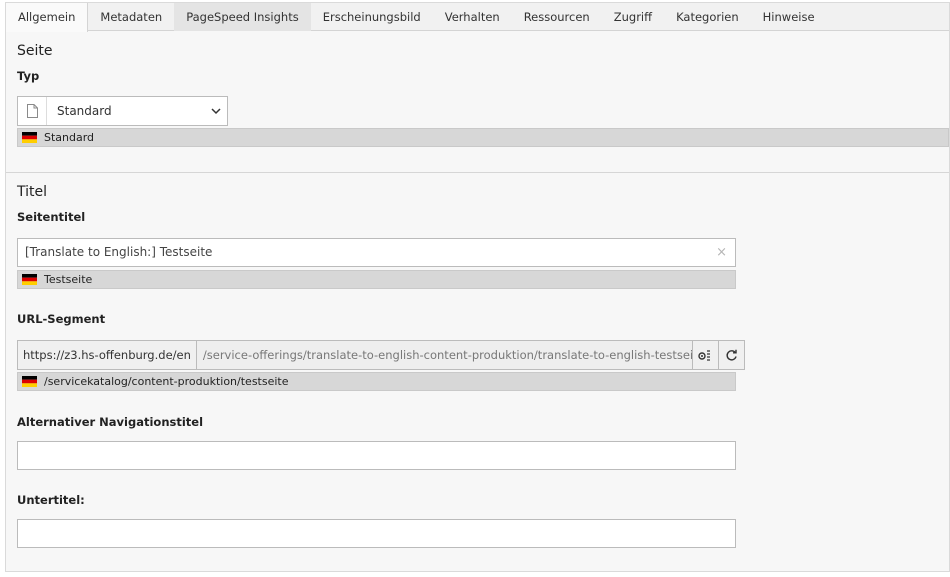  Describe the element at coordinates (376, 252) in the screenshot. I see `page-title-input: [Translate to English:] Testseite ×` at that location.